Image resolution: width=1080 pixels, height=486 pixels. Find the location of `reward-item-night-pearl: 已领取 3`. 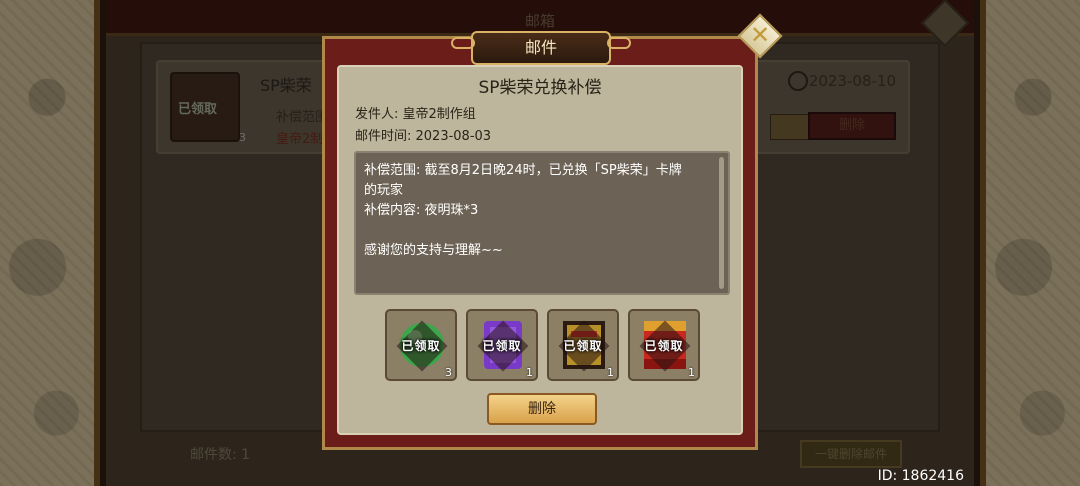

reward-item-night-pearl: 已领取 3 is located at coordinates (421, 345).